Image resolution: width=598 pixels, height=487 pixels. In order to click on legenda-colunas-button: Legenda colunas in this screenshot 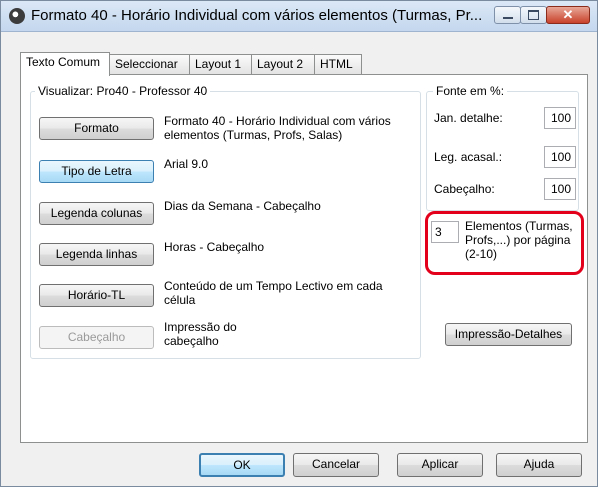, I will do `click(96, 213)`.